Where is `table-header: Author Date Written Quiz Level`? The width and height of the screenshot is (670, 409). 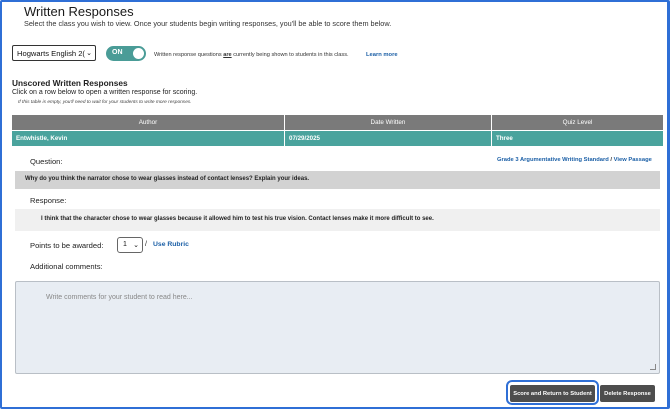
table-header: Author Date Written Quiz Level is located at coordinates (337, 122).